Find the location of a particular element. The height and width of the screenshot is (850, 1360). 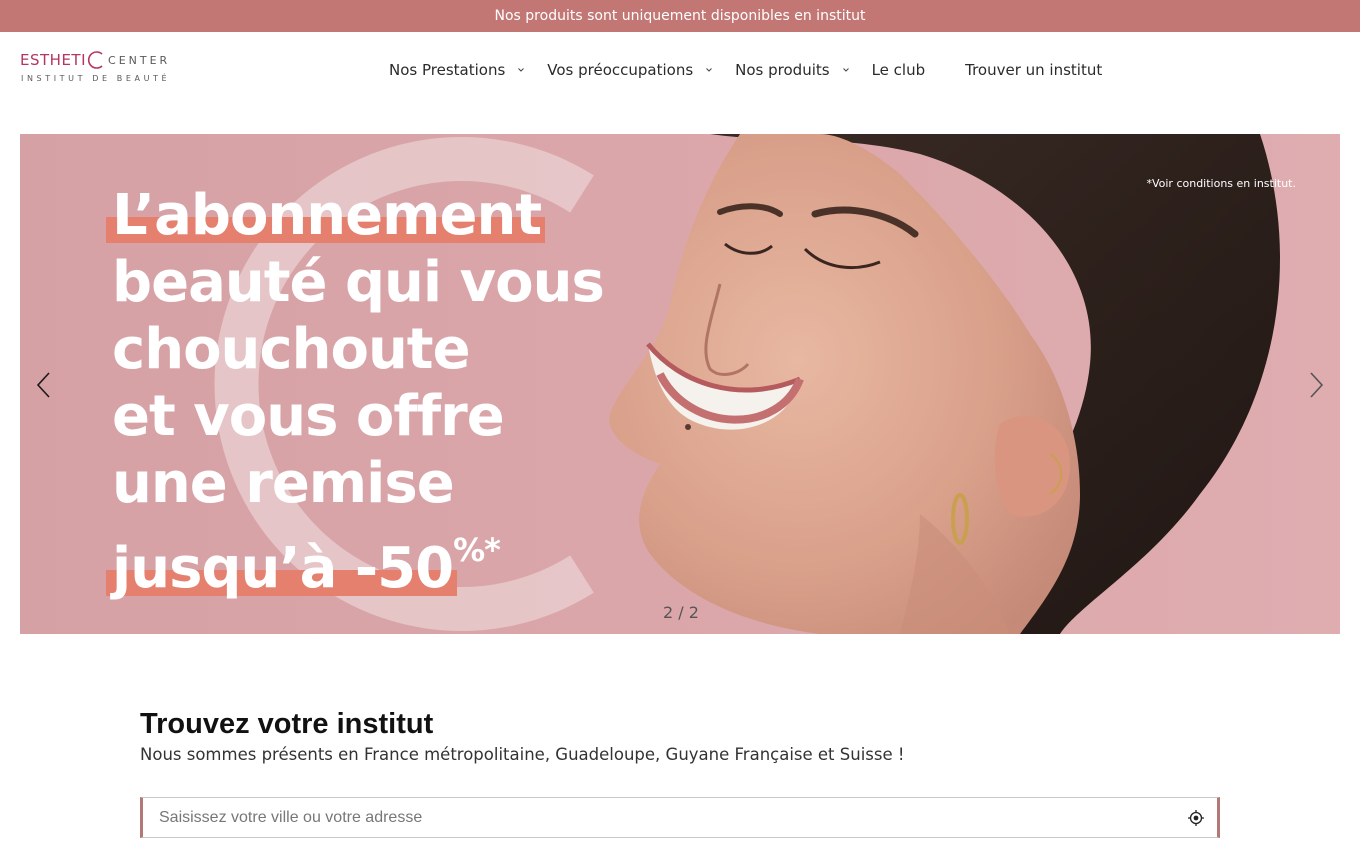

headline-line-4: et vous offre is located at coordinates (308, 416).